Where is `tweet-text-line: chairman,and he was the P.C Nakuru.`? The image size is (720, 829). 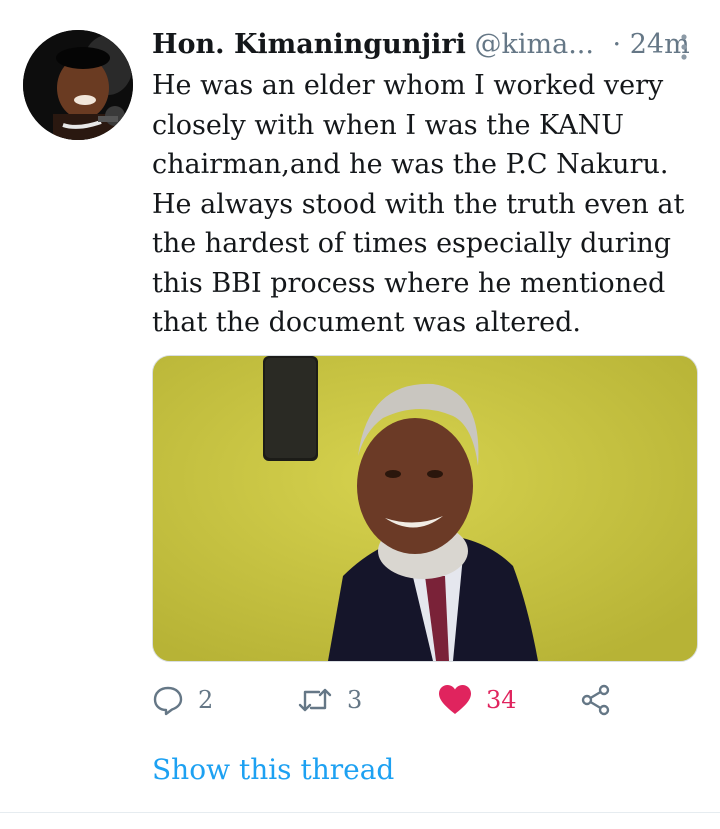 tweet-text-line: chairman,and he was the P.C Nakuru. is located at coordinates (410, 164).